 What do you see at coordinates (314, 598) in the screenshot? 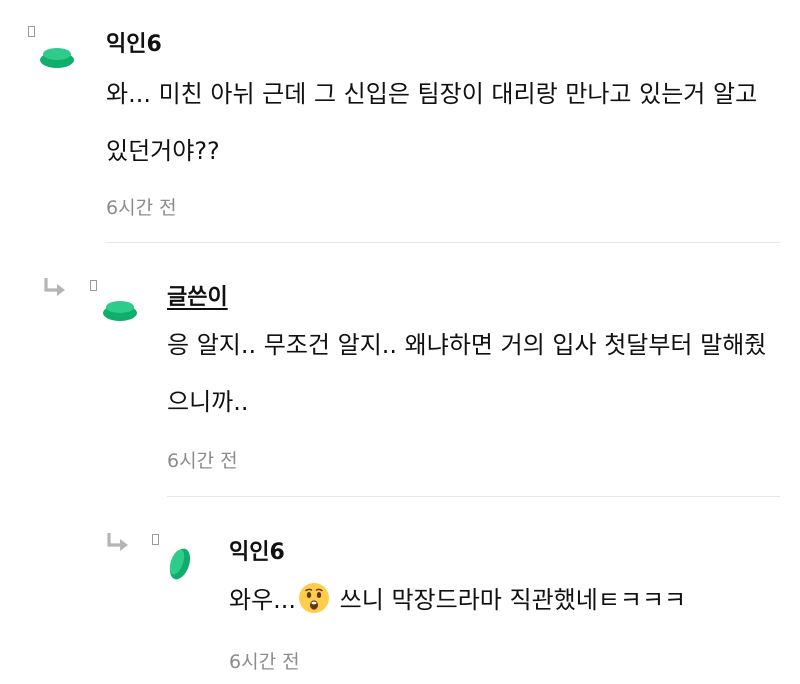
I see `surprised-face-icon` at bounding box center [314, 598].